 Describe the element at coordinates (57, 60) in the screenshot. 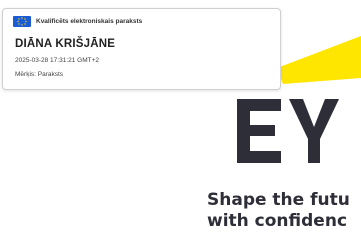

I see `signature-datetime: 2025-03-28 17:31:21 GMT+2` at that location.